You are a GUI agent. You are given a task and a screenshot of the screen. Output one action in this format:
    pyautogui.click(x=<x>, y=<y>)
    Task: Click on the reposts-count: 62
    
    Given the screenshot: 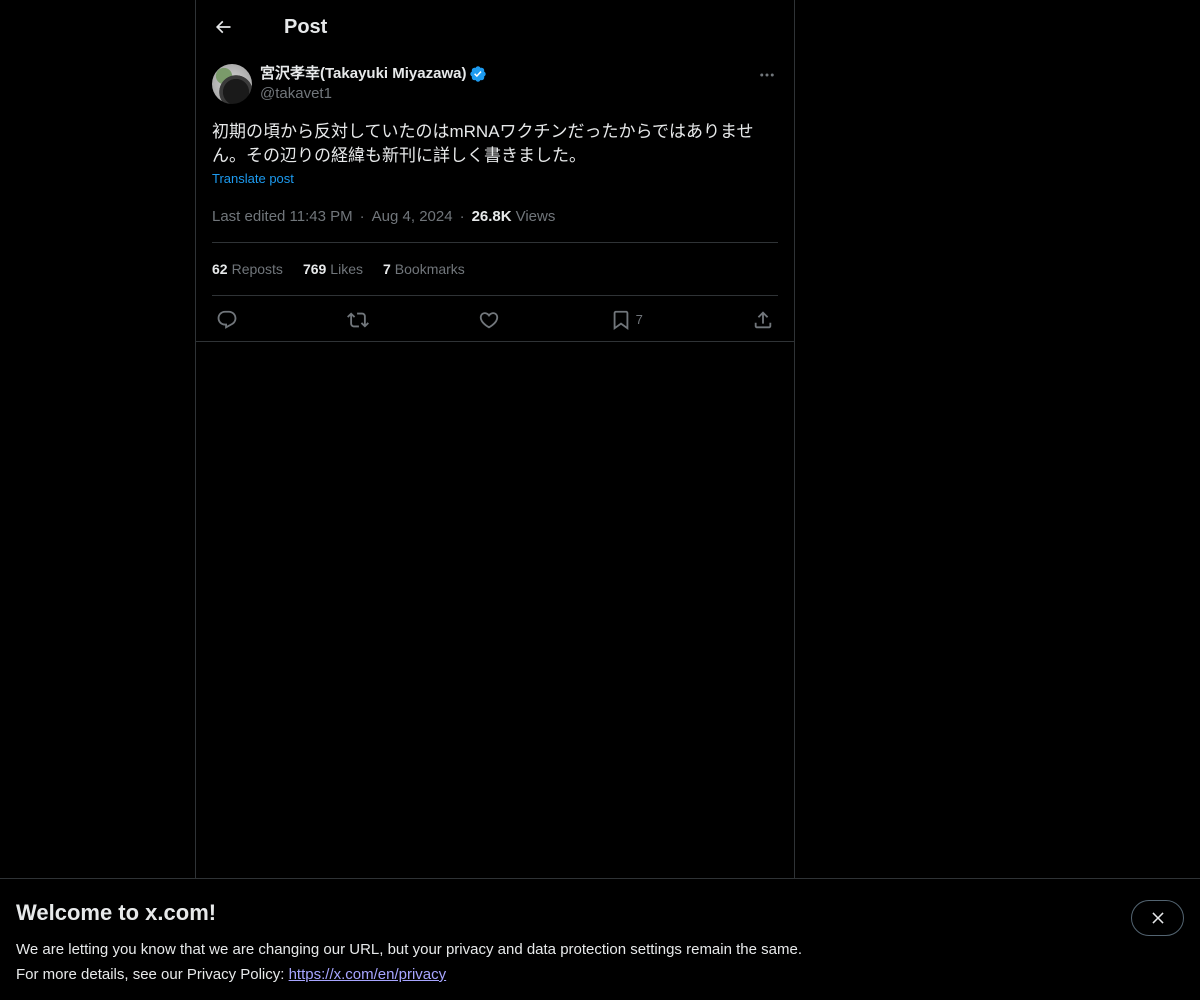 What is the action you would take?
    pyautogui.click(x=220, y=269)
    